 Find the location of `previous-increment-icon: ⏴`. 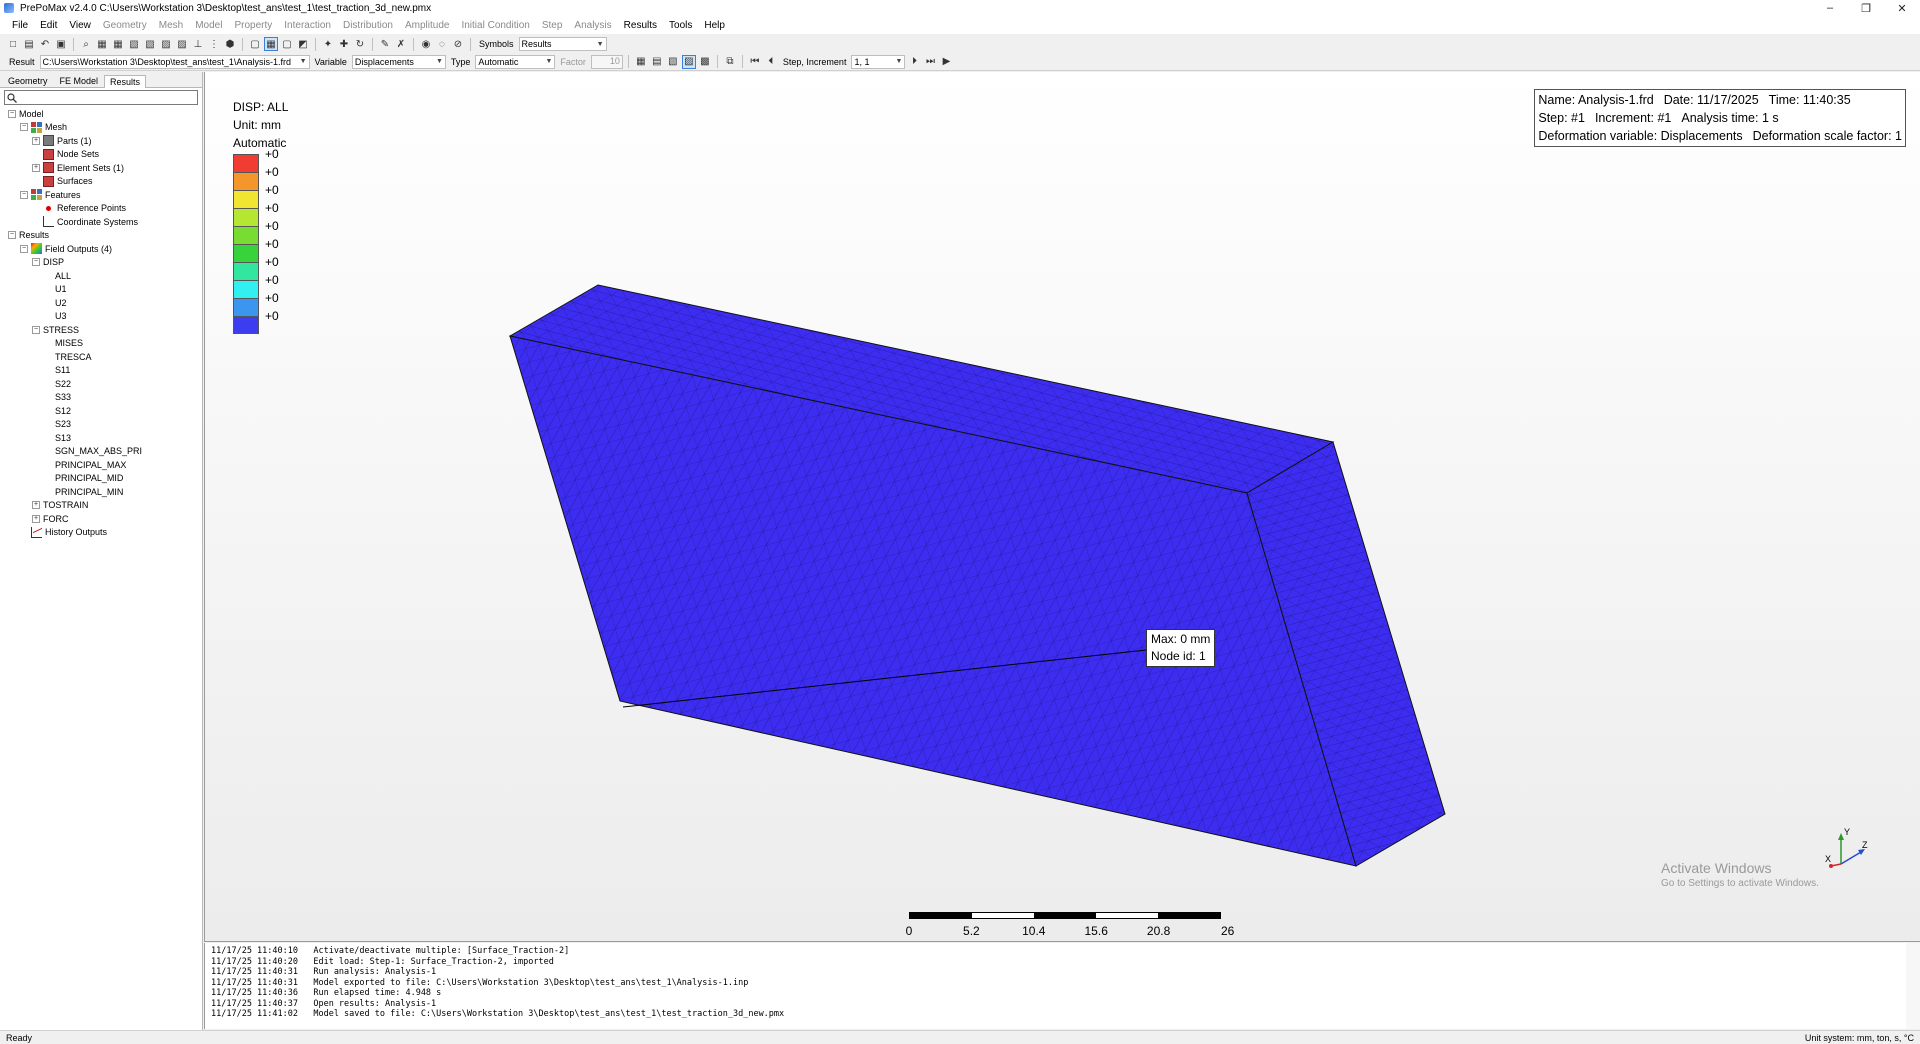

previous-increment-icon: ⏴ is located at coordinates (771, 62).